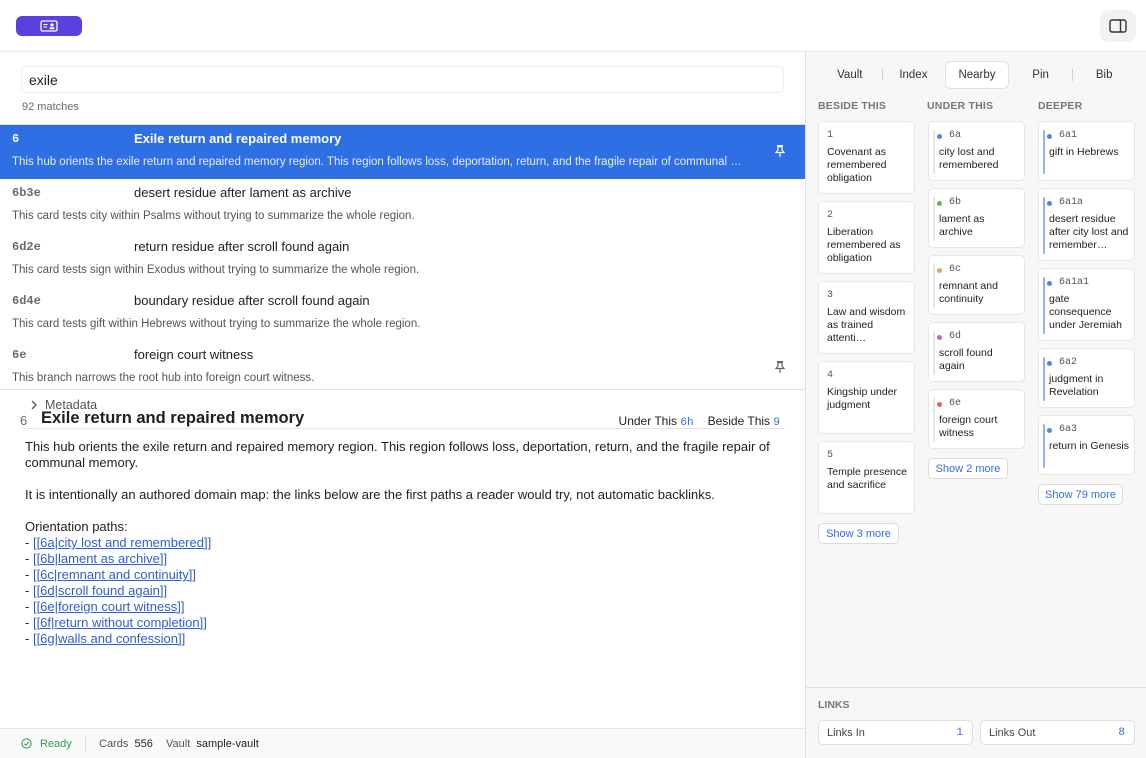  What do you see at coordinates (962, 225) in the screenshot?
I see `card-text: lament as archive` at bounding box center [962, 225].